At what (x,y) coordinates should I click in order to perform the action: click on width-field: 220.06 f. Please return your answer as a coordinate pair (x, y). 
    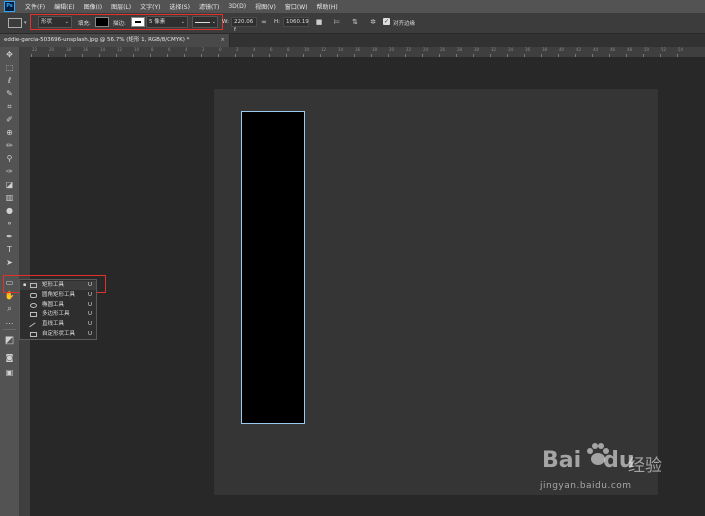
    Looking at the image, I should click on (244, 25).